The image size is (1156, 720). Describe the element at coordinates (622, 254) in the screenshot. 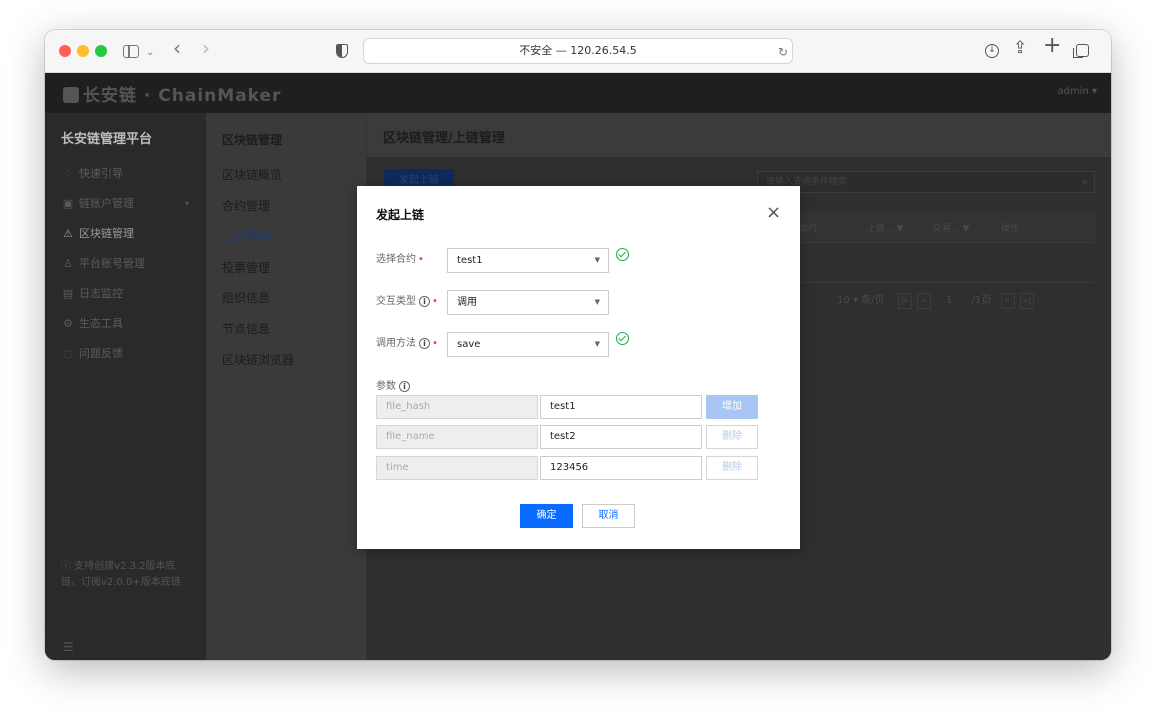

I see `check-circle-icon` at that location.